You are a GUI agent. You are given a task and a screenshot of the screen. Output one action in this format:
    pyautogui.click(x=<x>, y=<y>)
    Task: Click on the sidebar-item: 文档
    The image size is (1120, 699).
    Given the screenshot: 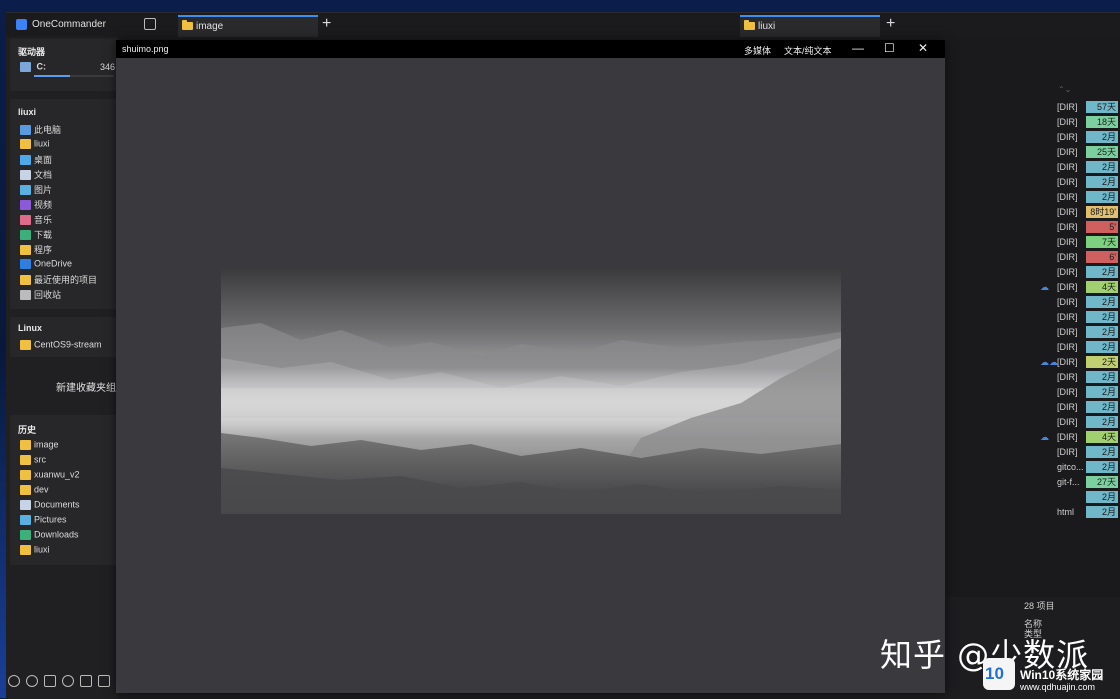 What is the action you would take?
    pyautogui.click(x=70, y=175)
    